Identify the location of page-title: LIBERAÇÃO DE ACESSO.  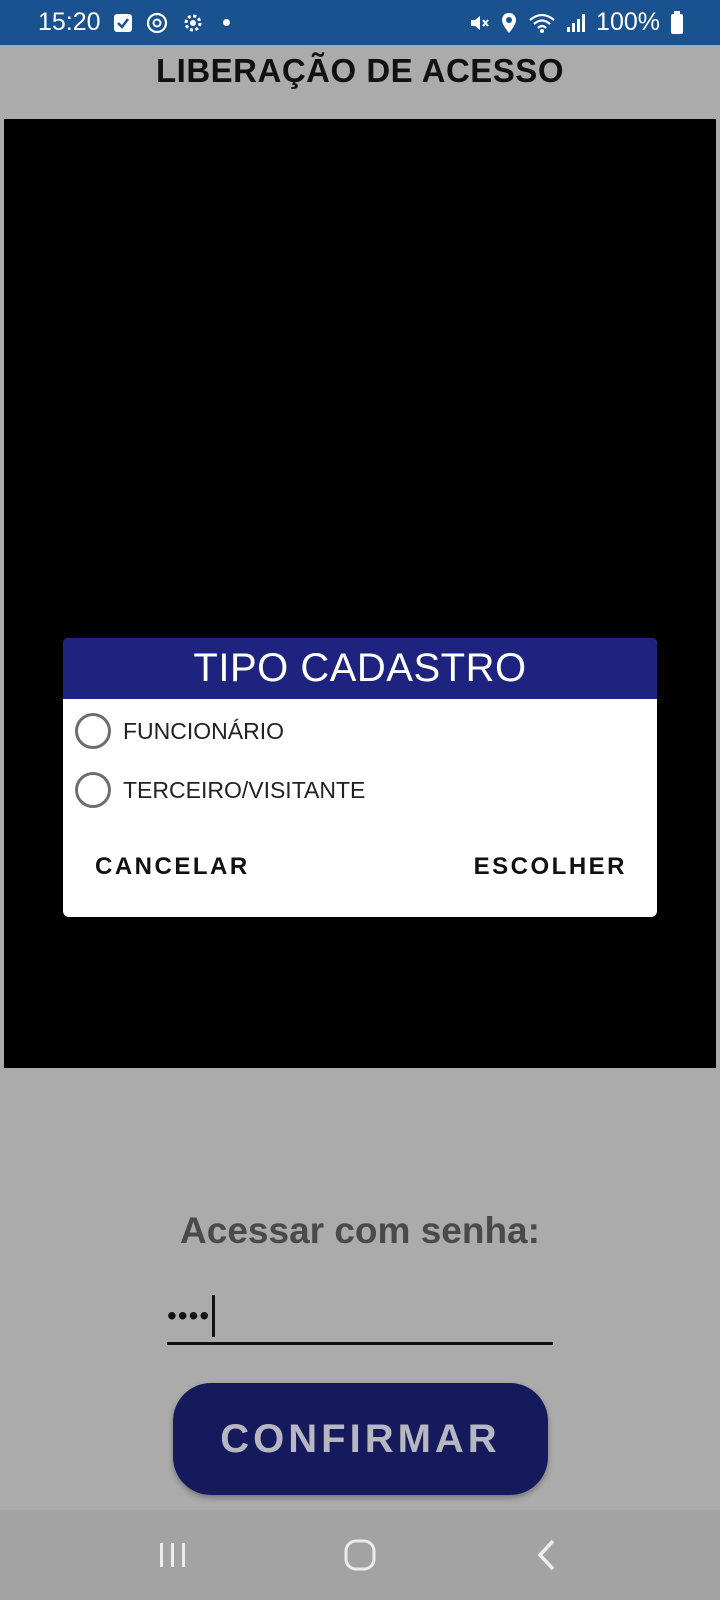
(360, 70).